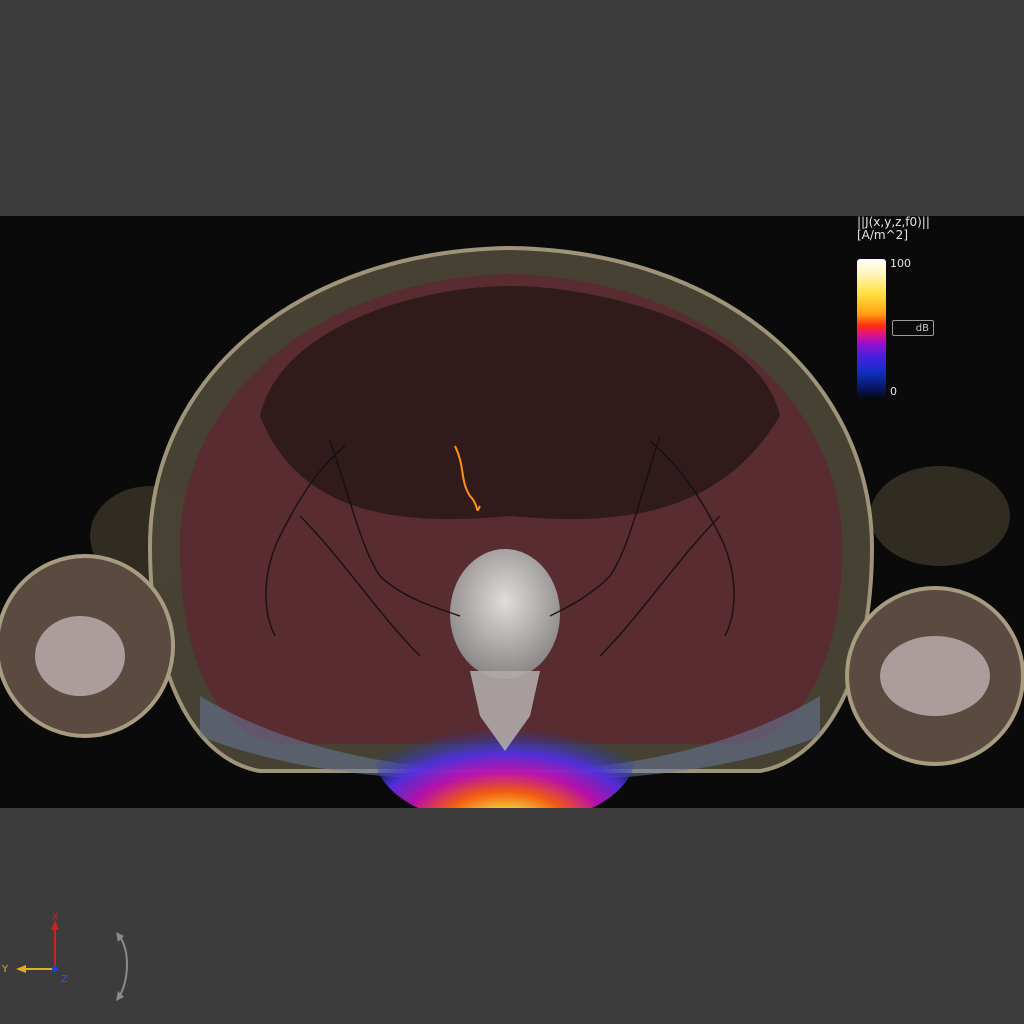 This screenshot has width=1024, height=1024. I want to click on rotate-arc-icon, so click(122, 966).